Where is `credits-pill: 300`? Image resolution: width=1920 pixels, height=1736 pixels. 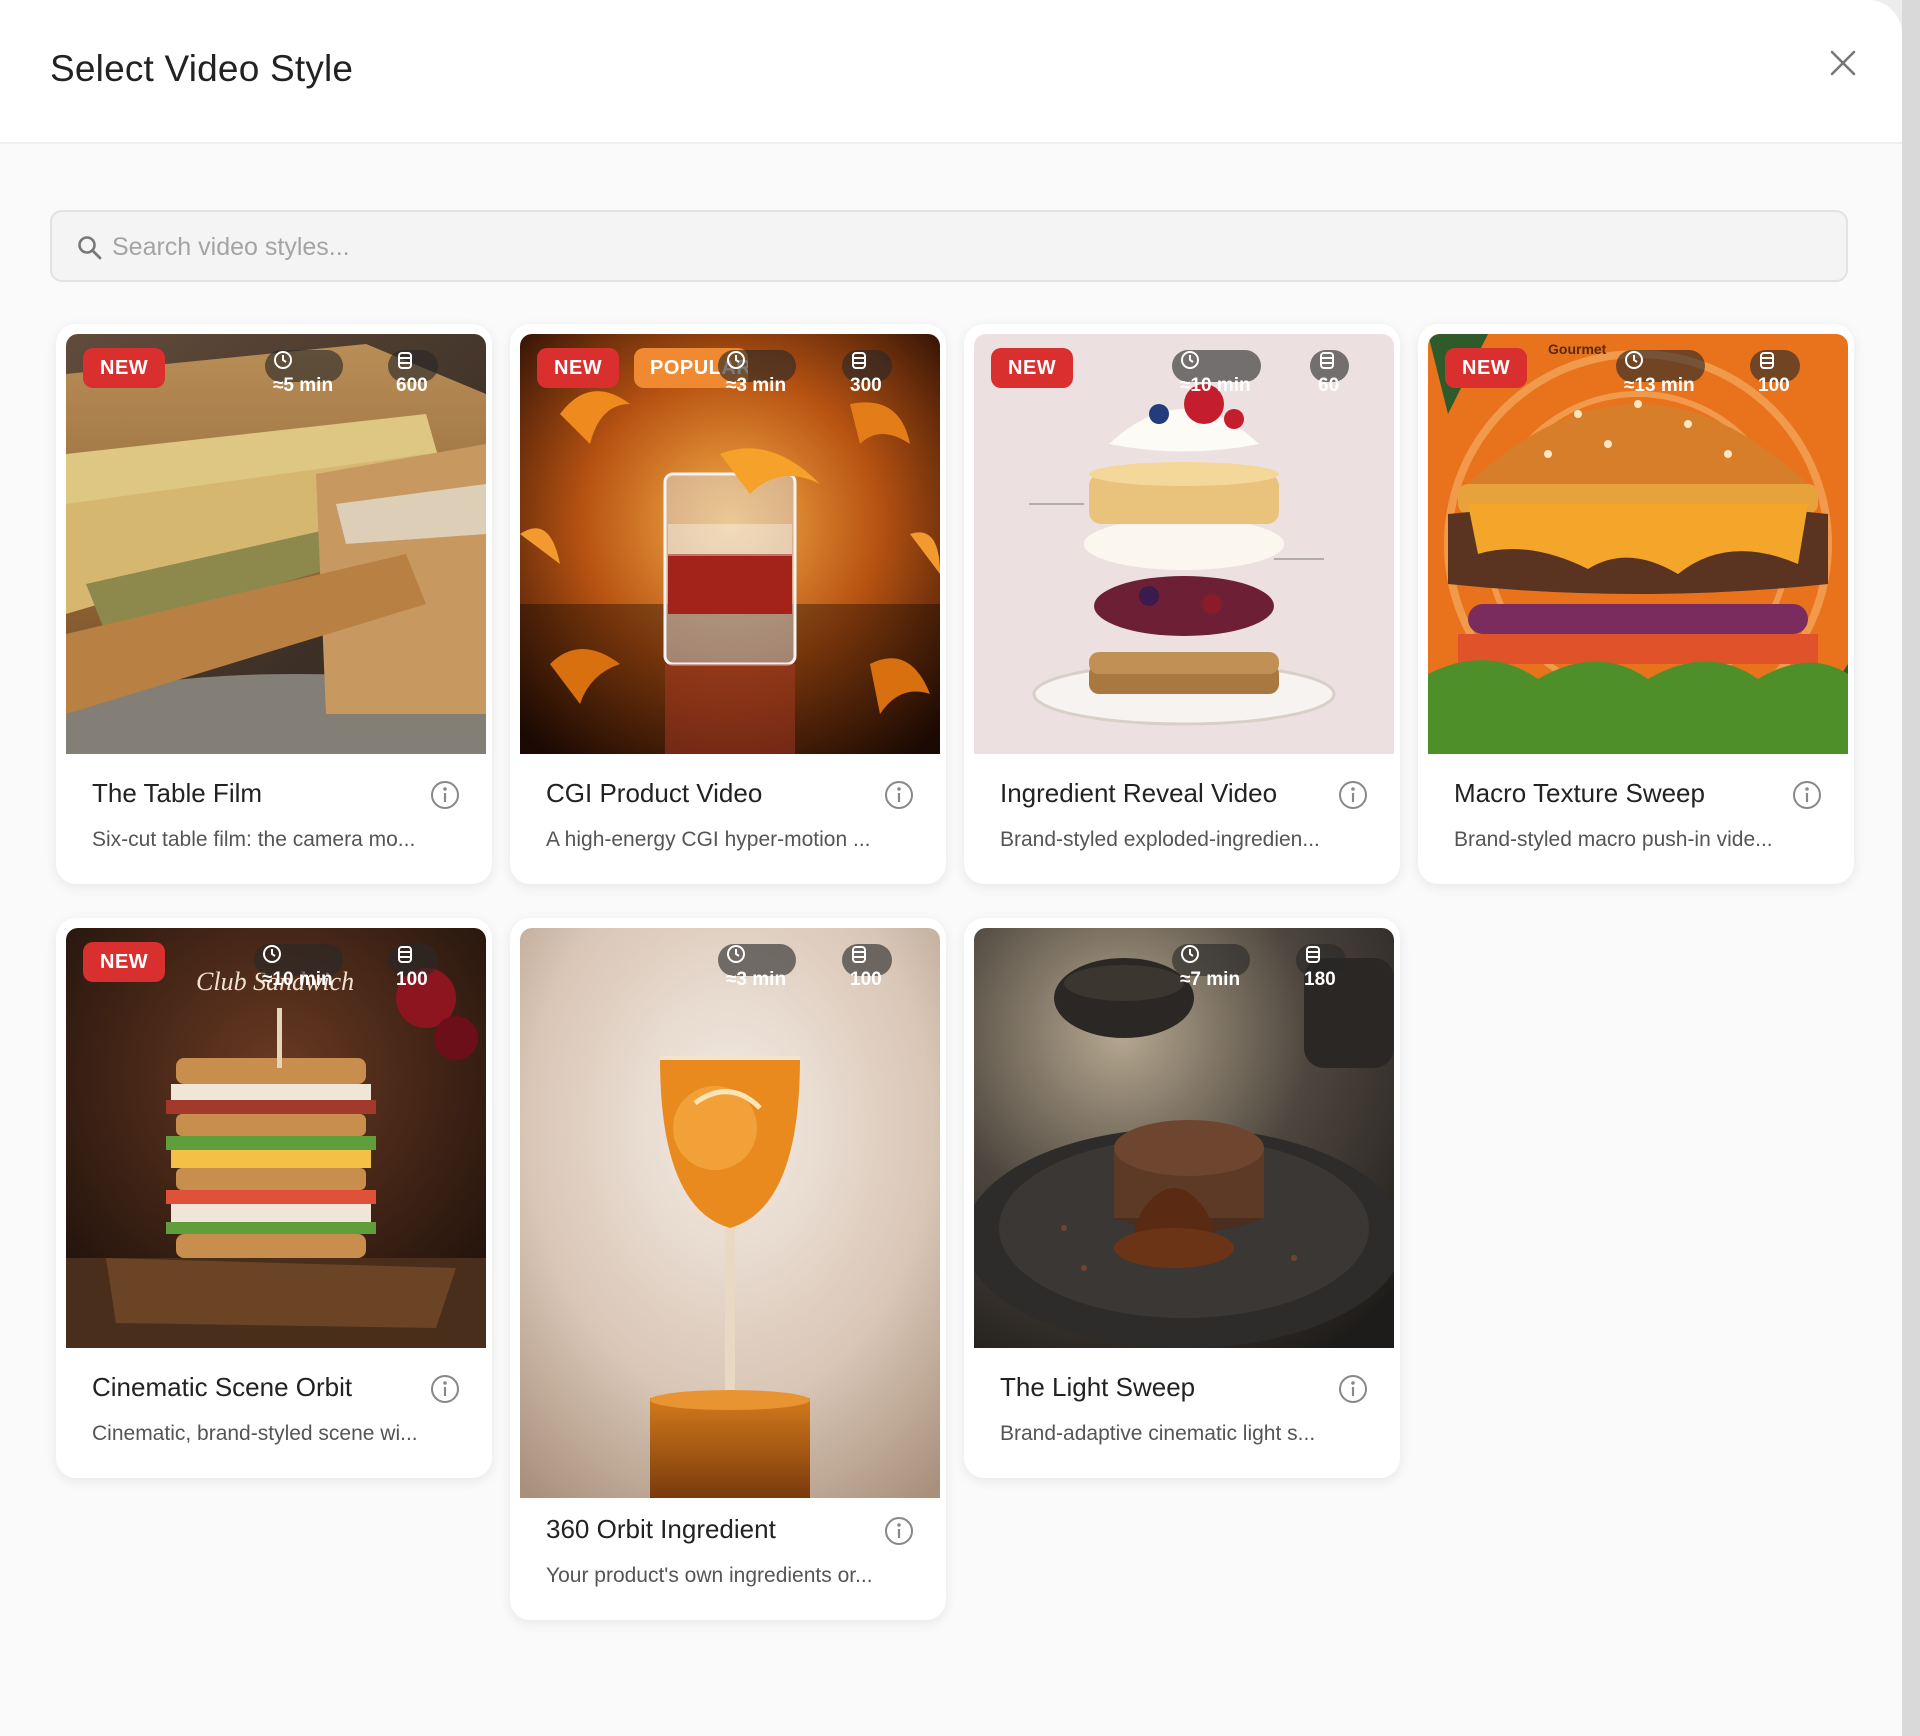 credits-pill: 300 is located at coordinates (867, 373).